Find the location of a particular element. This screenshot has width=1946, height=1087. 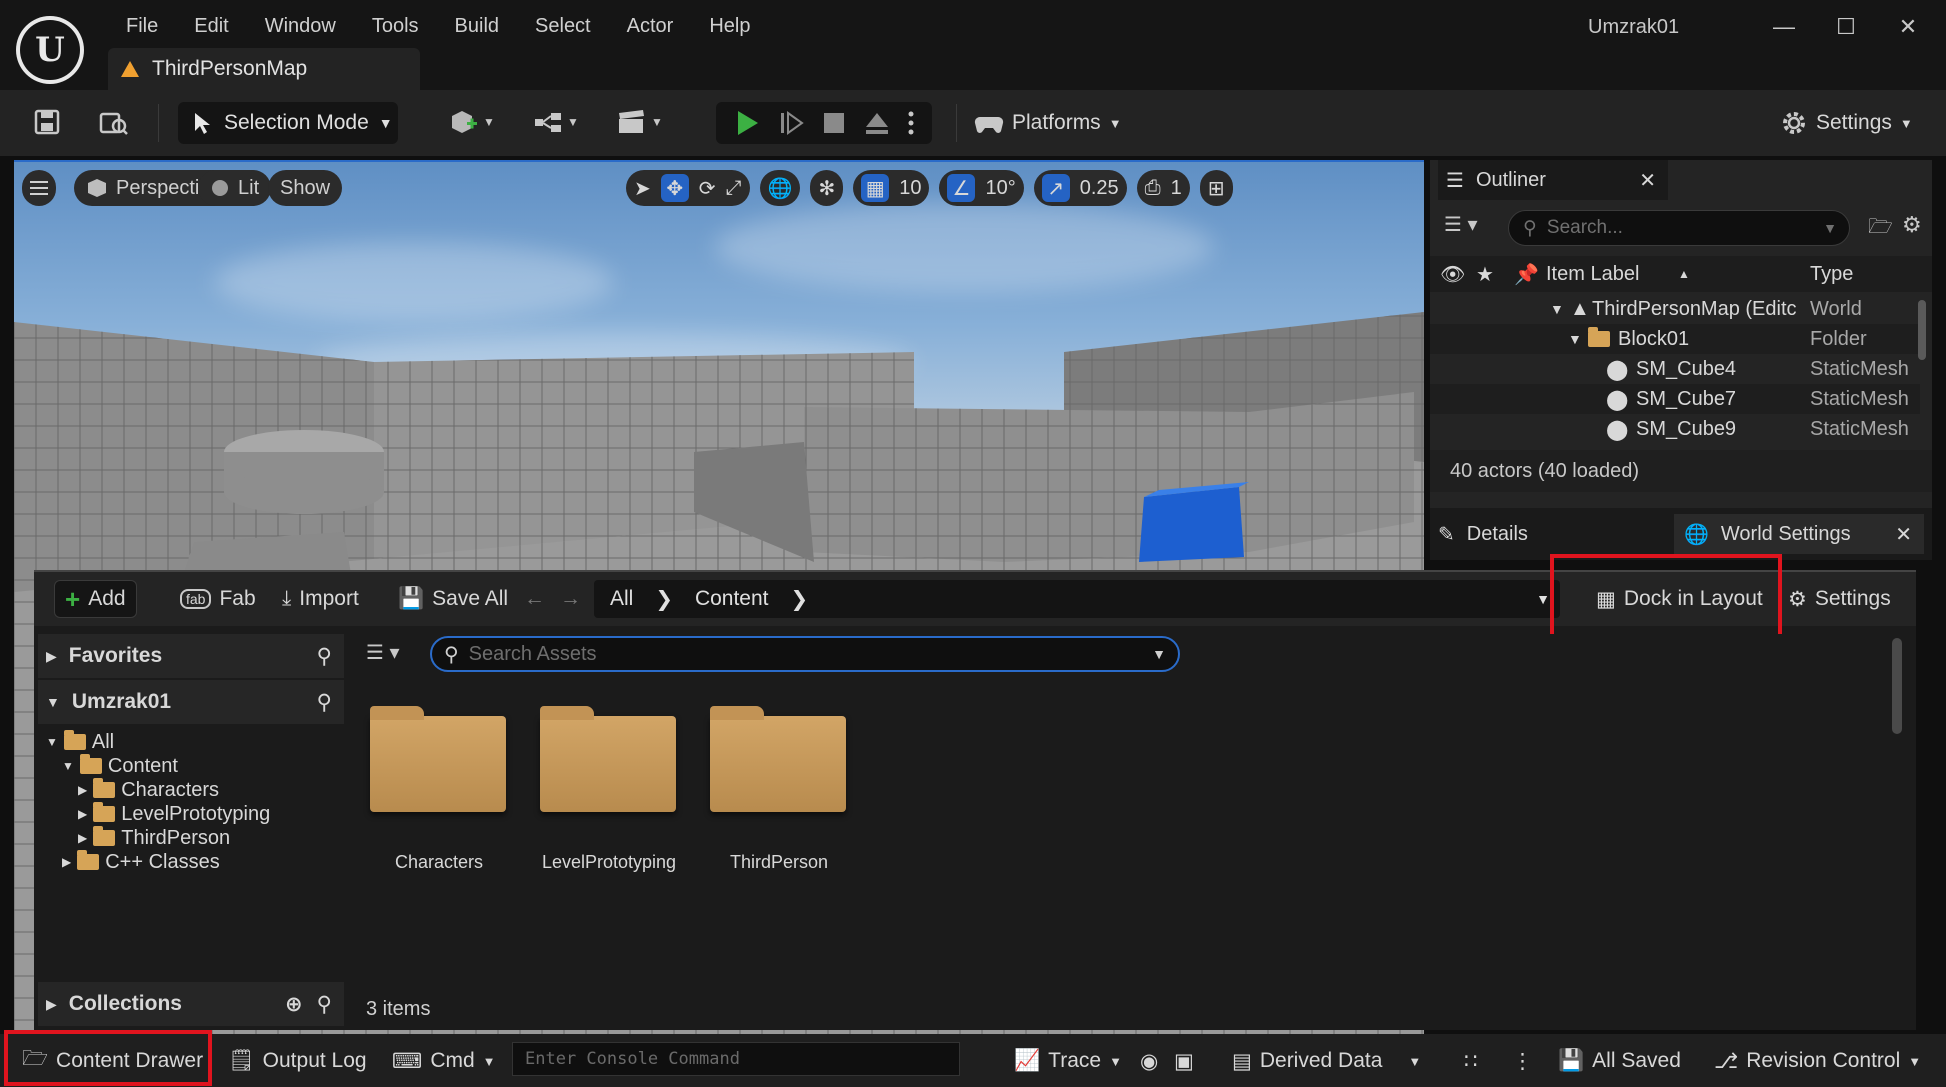

tree-item-characters: ▶ Characters is located at coordinates (148, 790).